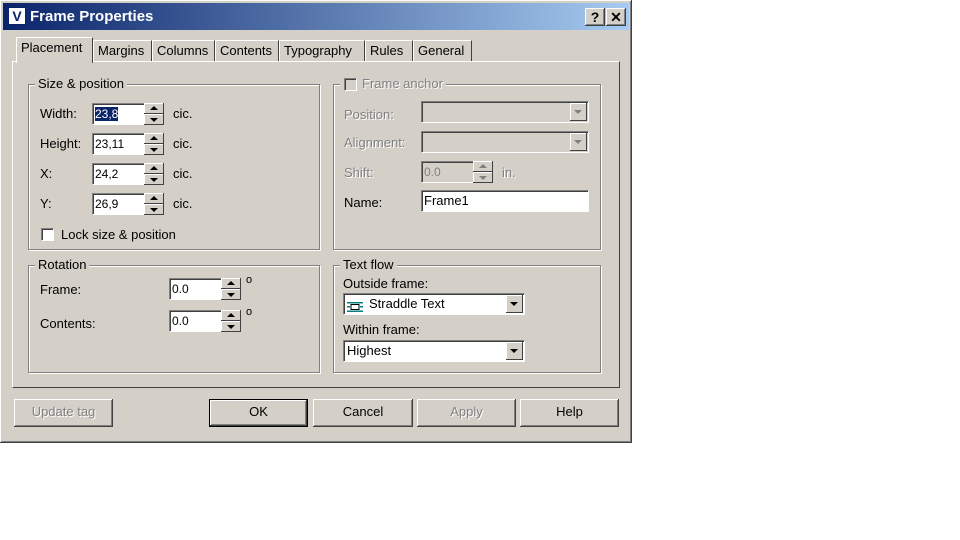 This screenshot has height=540, width=960. I want to click on height-label: Height:, so click(61, 143).